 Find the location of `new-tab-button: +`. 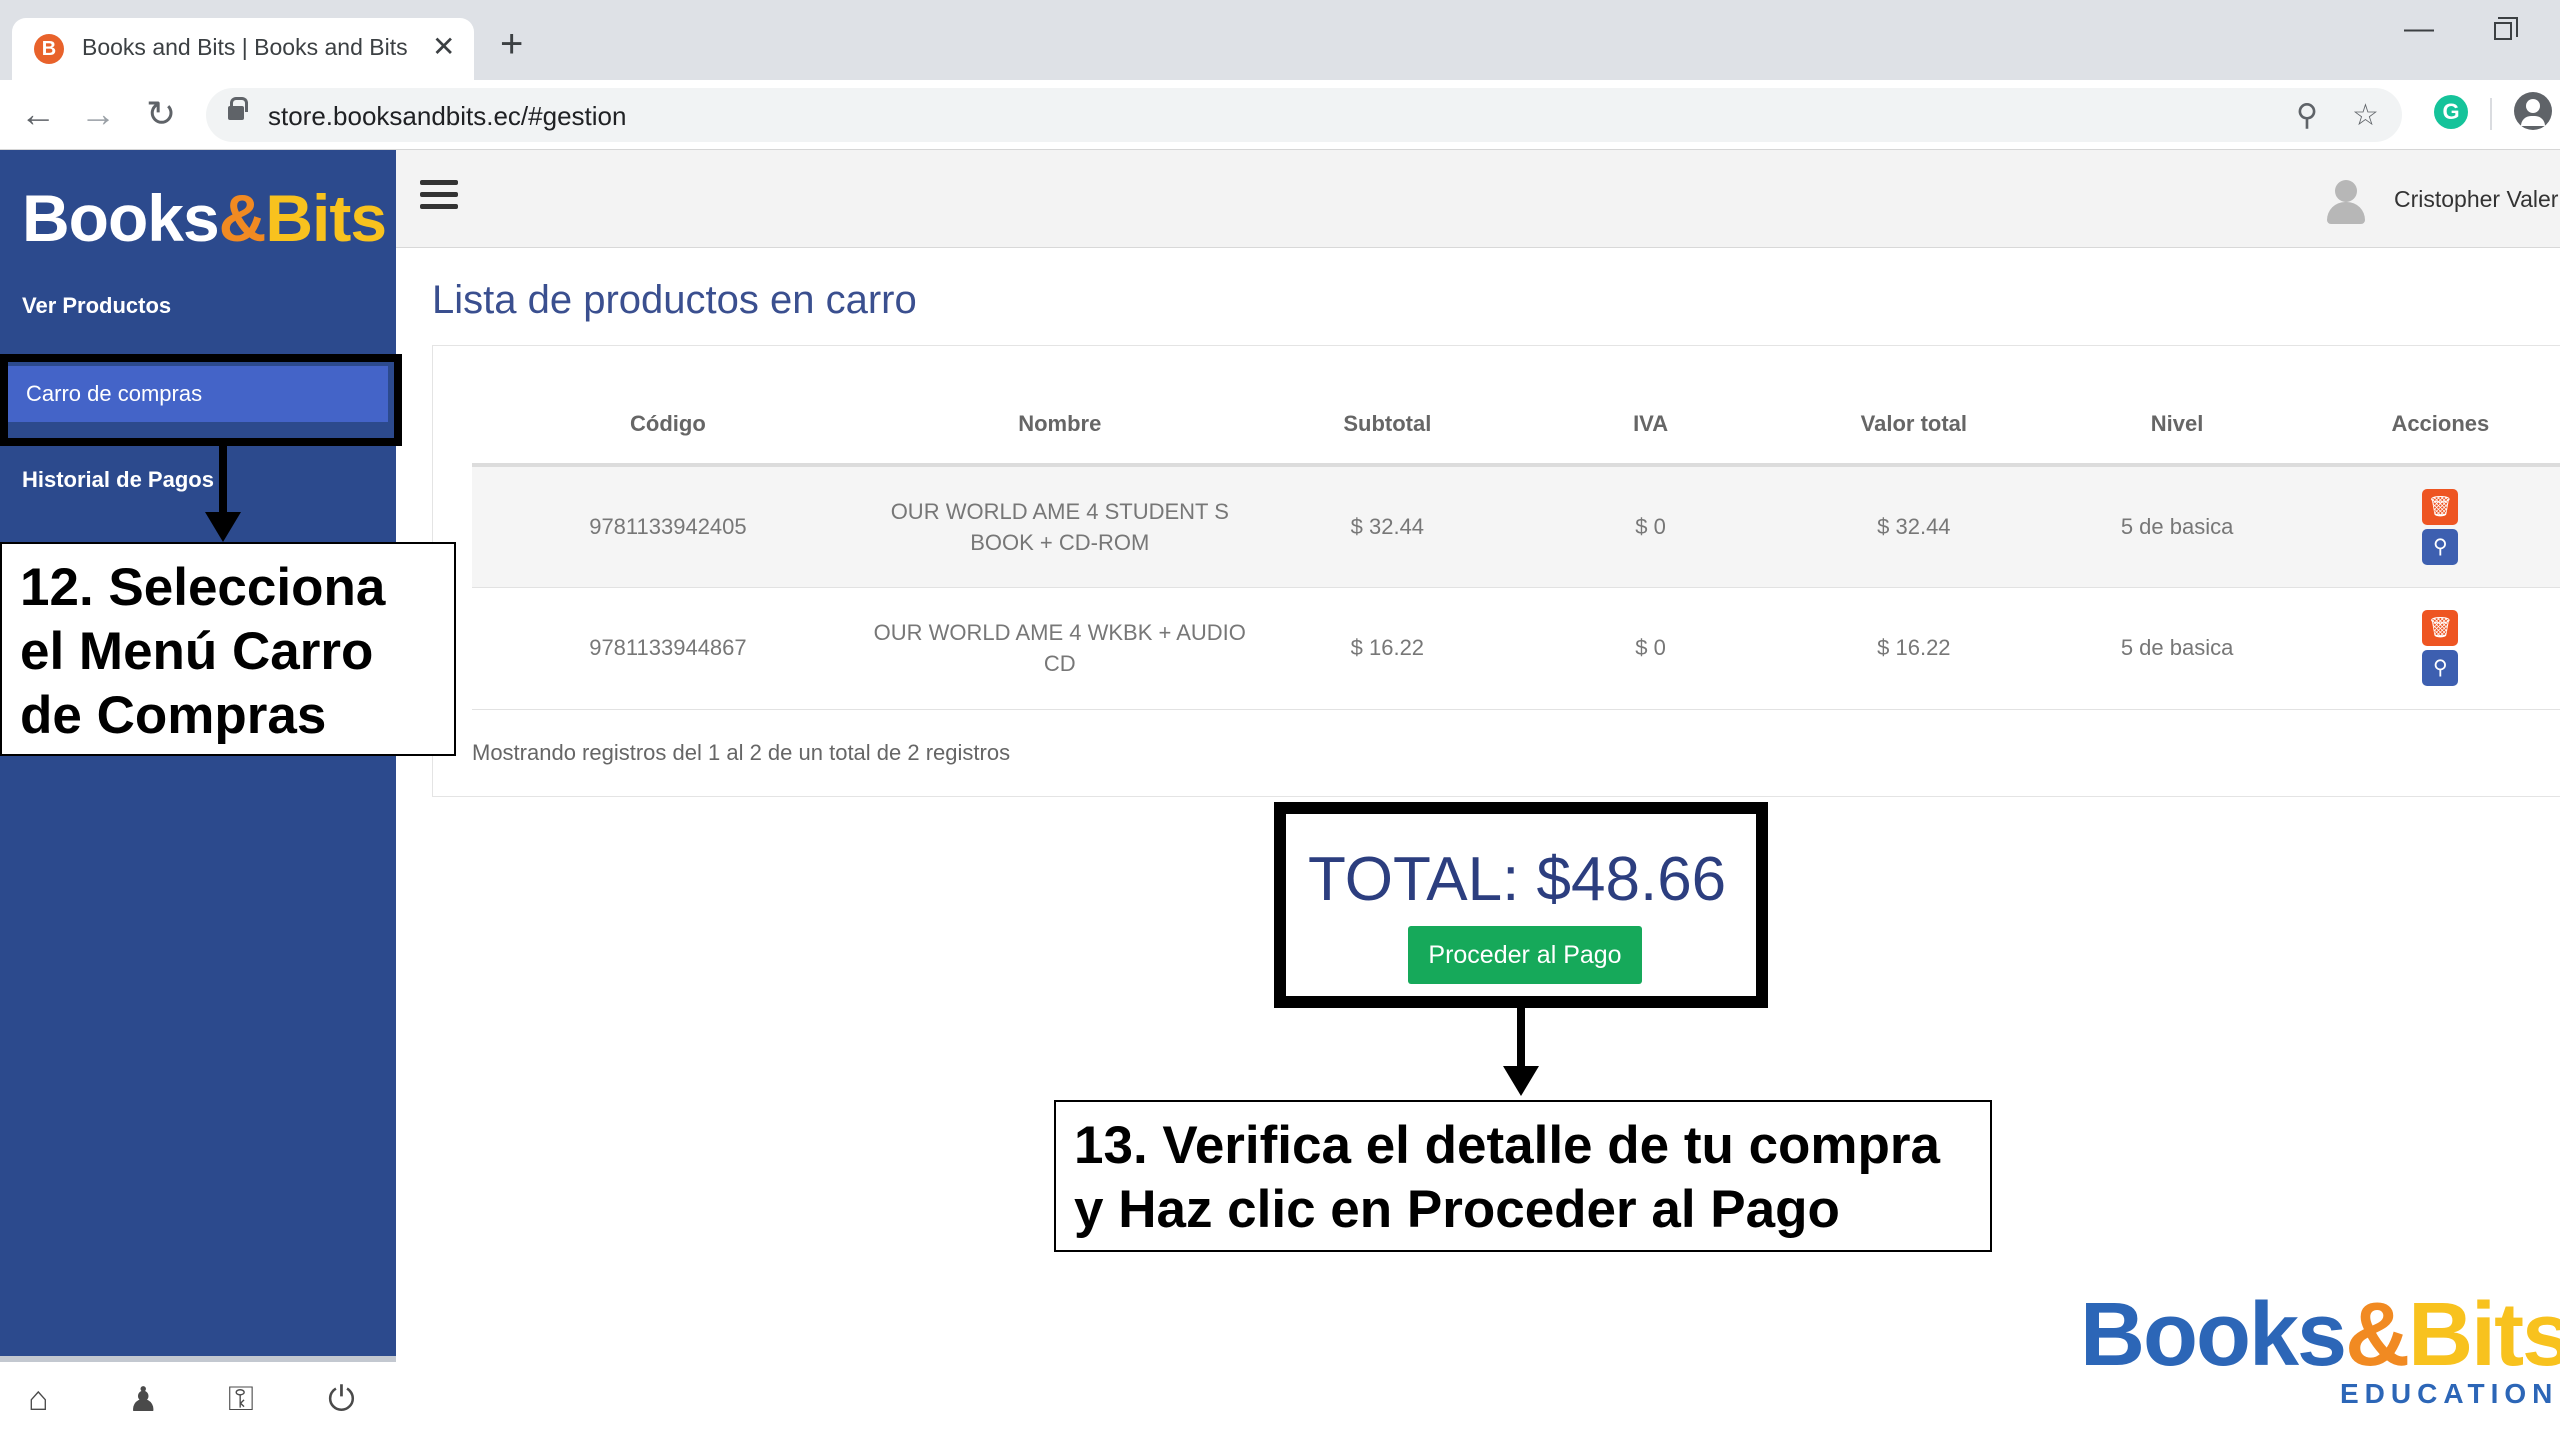

new-tab-button: + is located at coordinates (511, 44).